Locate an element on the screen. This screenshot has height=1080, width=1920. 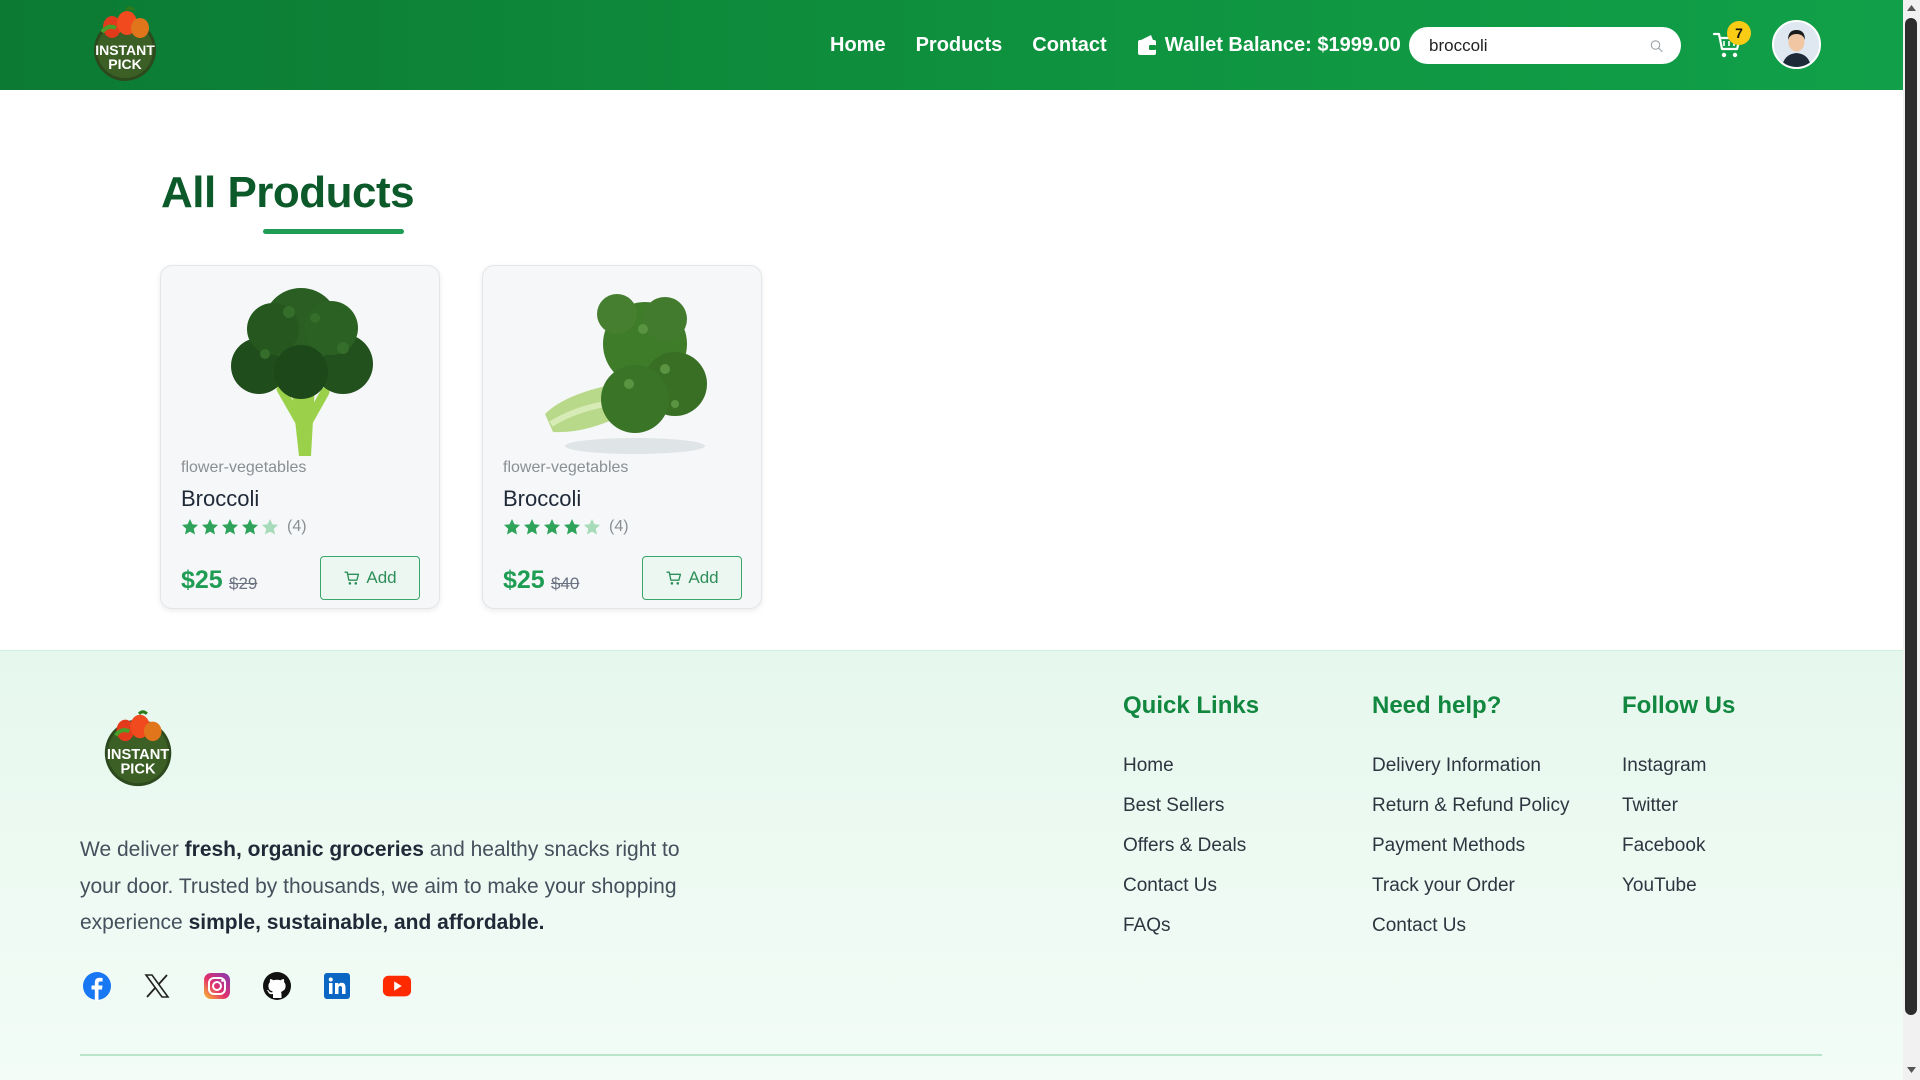
footer-column-title: Need help? is located at coordinates (1437, 705).